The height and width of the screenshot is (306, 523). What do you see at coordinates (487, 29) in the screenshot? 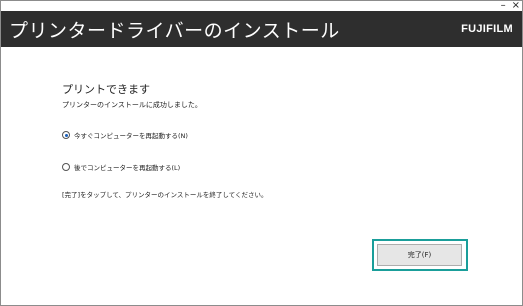
I see `brand-logo: FUJIFILM` at bounding box center [487, 29].